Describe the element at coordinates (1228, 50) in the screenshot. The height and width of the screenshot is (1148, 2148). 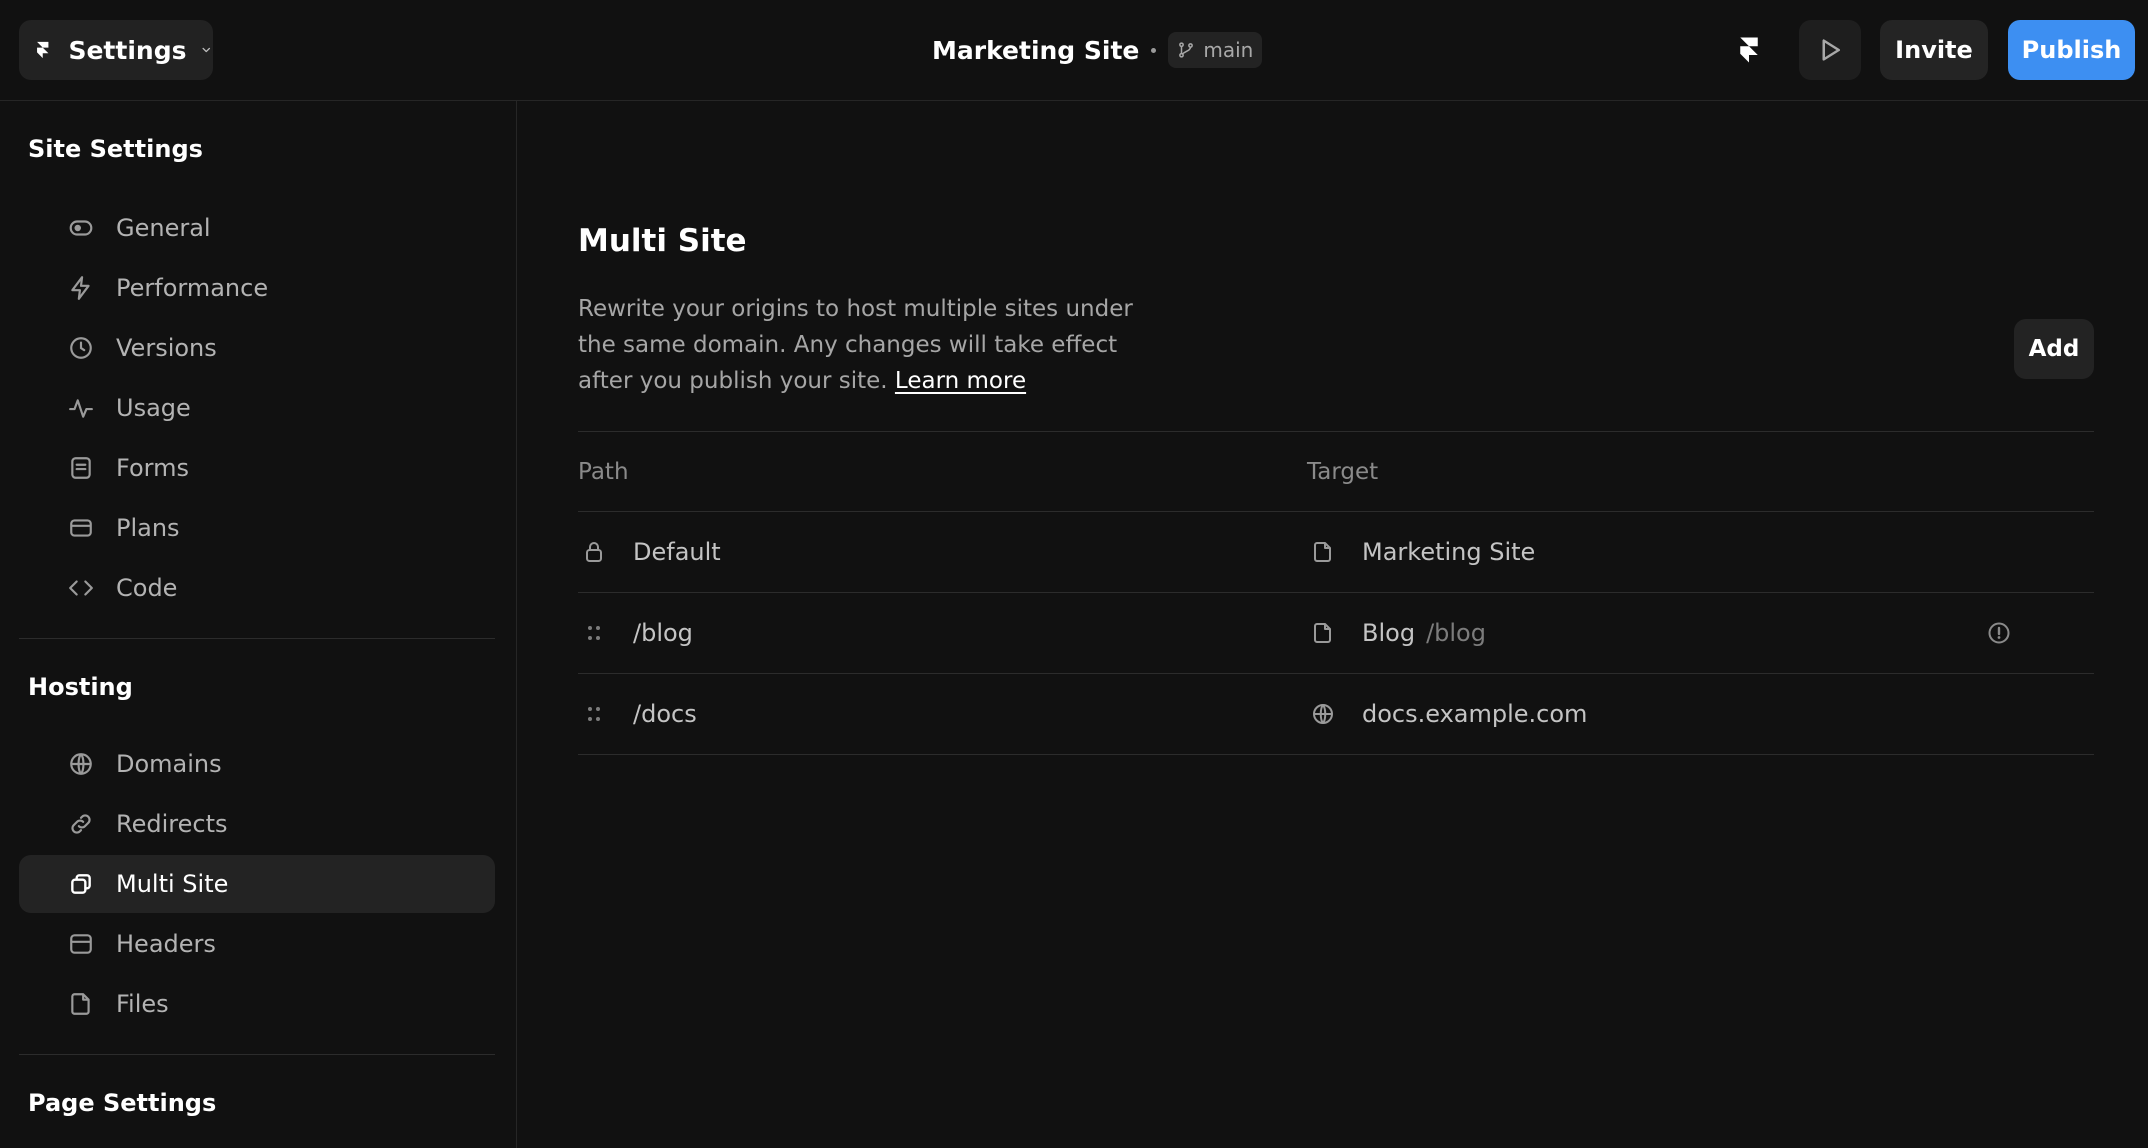
I see `branch-name: main` at that location.